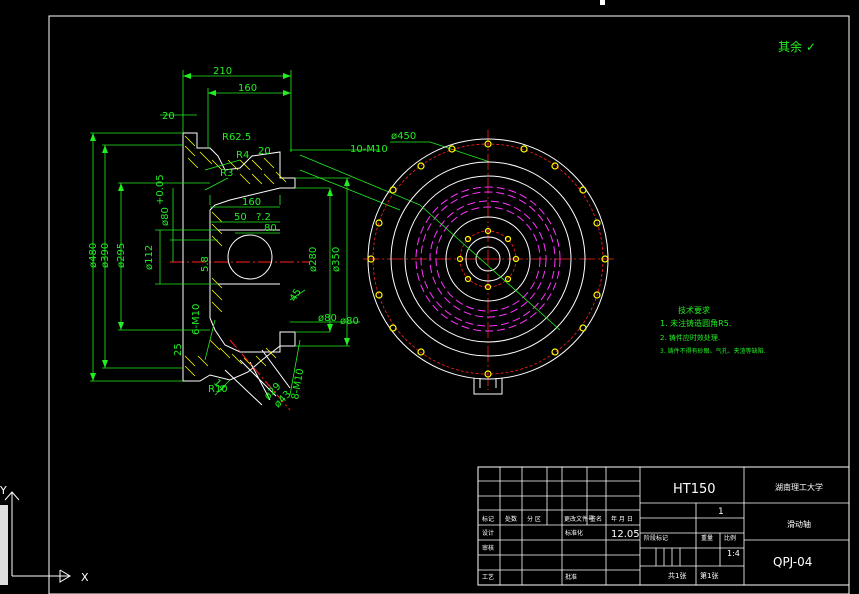 The width and height of the screenshot is (859, 594). I want to click on dim-d480: ø480, so click(93, 255).